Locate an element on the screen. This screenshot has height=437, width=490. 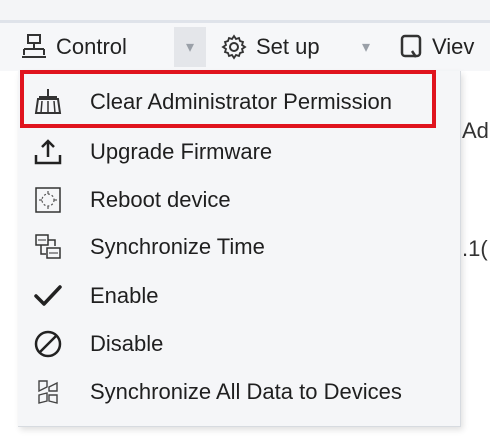
control-dropdown-arrow: ▾ is located at coordinates (190, 47).